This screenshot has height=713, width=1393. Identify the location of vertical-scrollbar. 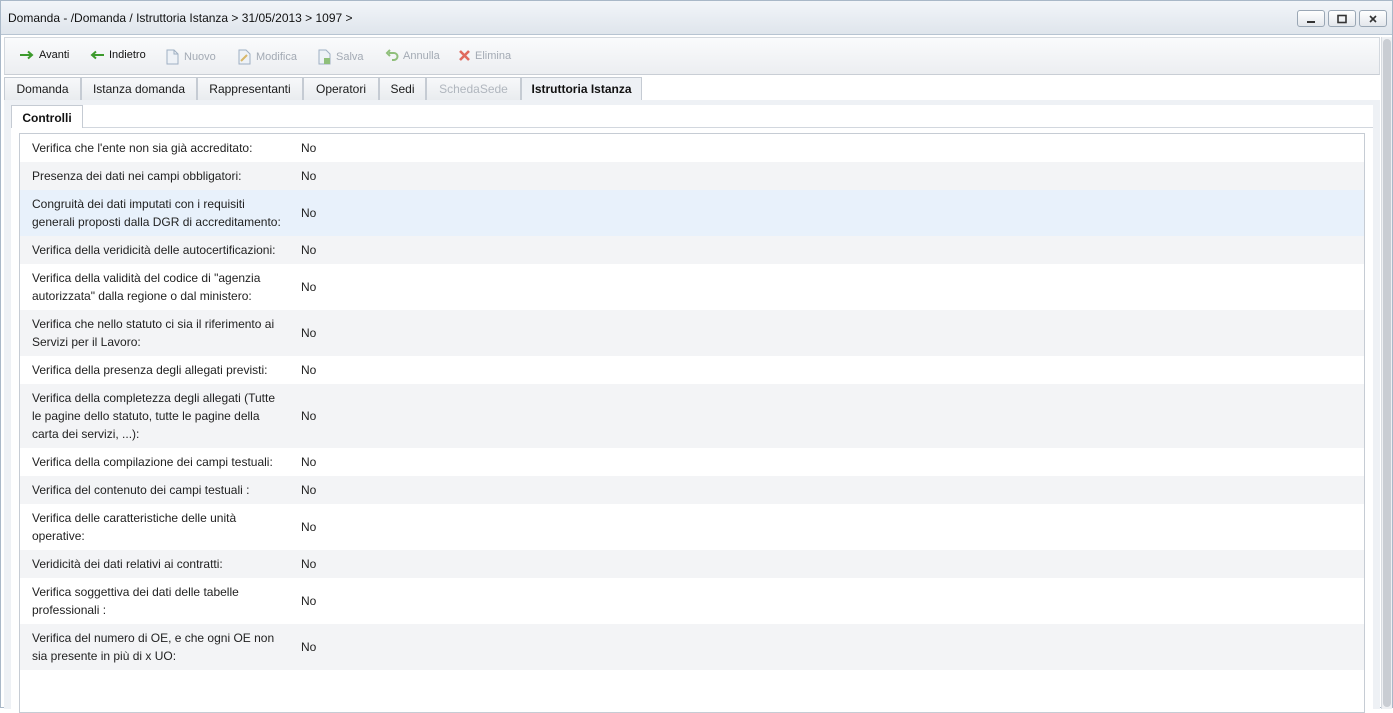
(1386, 373).